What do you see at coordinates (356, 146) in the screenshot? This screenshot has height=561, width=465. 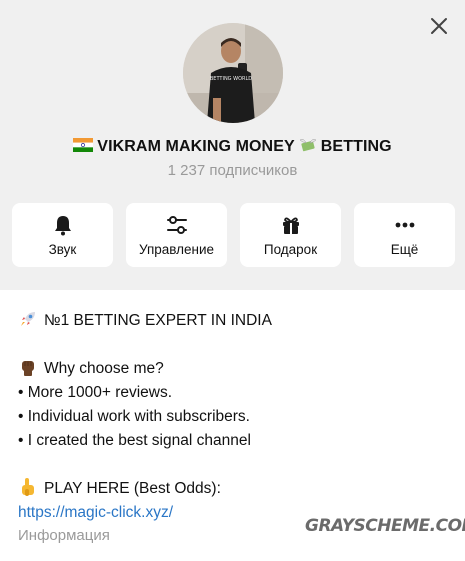 I see `channel-name-suffix: BETTING` at bounding box center [356, 146].